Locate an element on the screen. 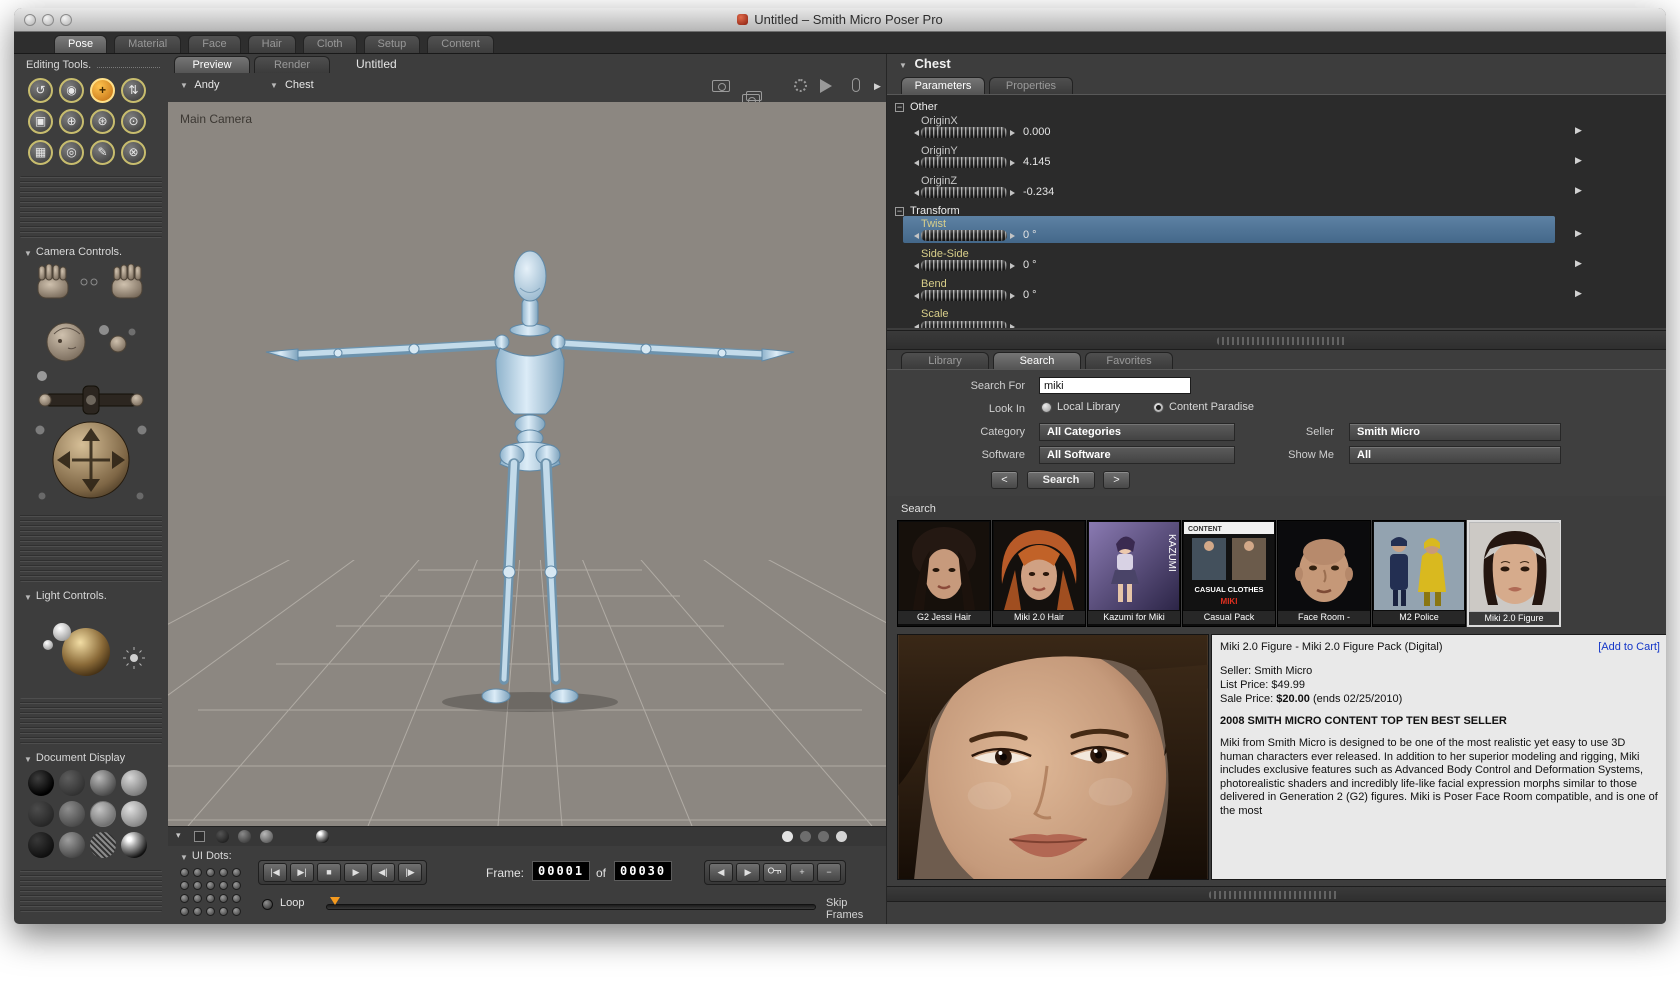 The image size is (1680, 1006). timeline-slider is located at coordinates (571, 907).